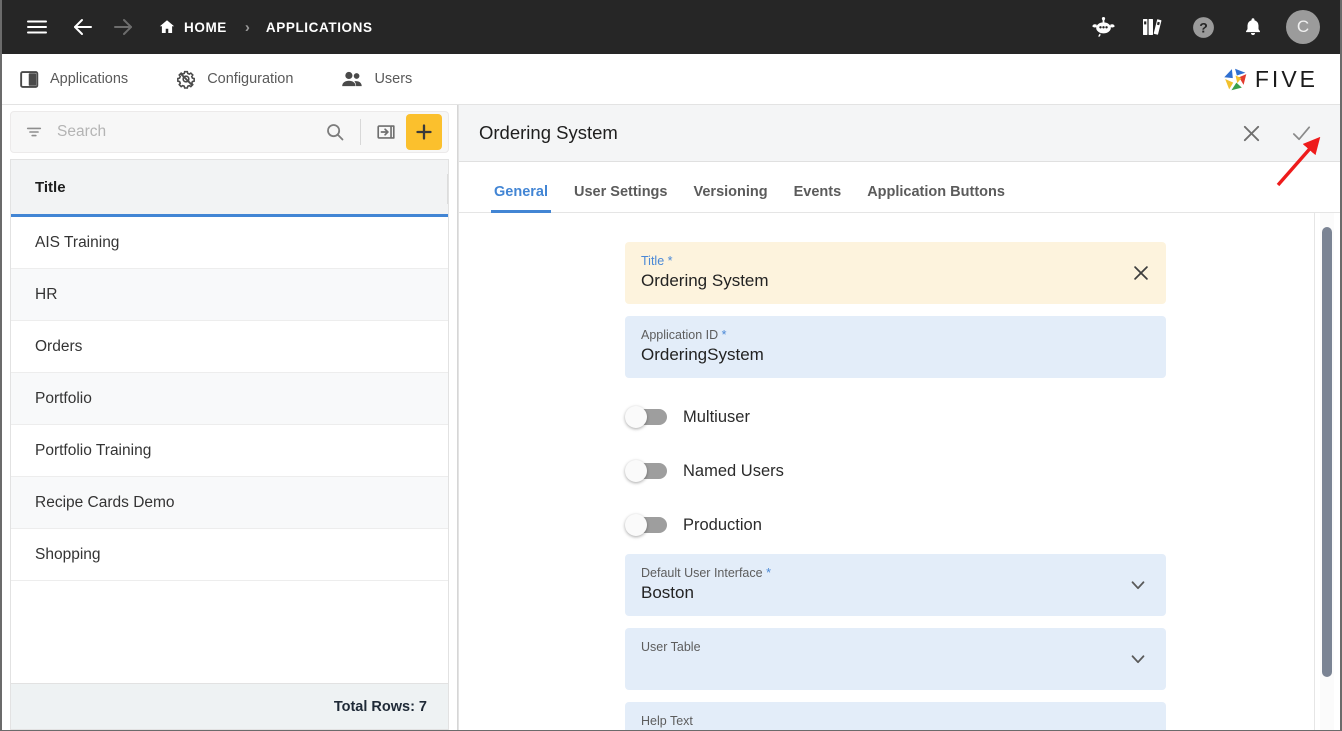 Image resolution: width=1342 pixels, height=731 pixels. Describe the element at coordinates (667, 721) in the screenshot. I see `field-help-text-label: Help Text` at that location.